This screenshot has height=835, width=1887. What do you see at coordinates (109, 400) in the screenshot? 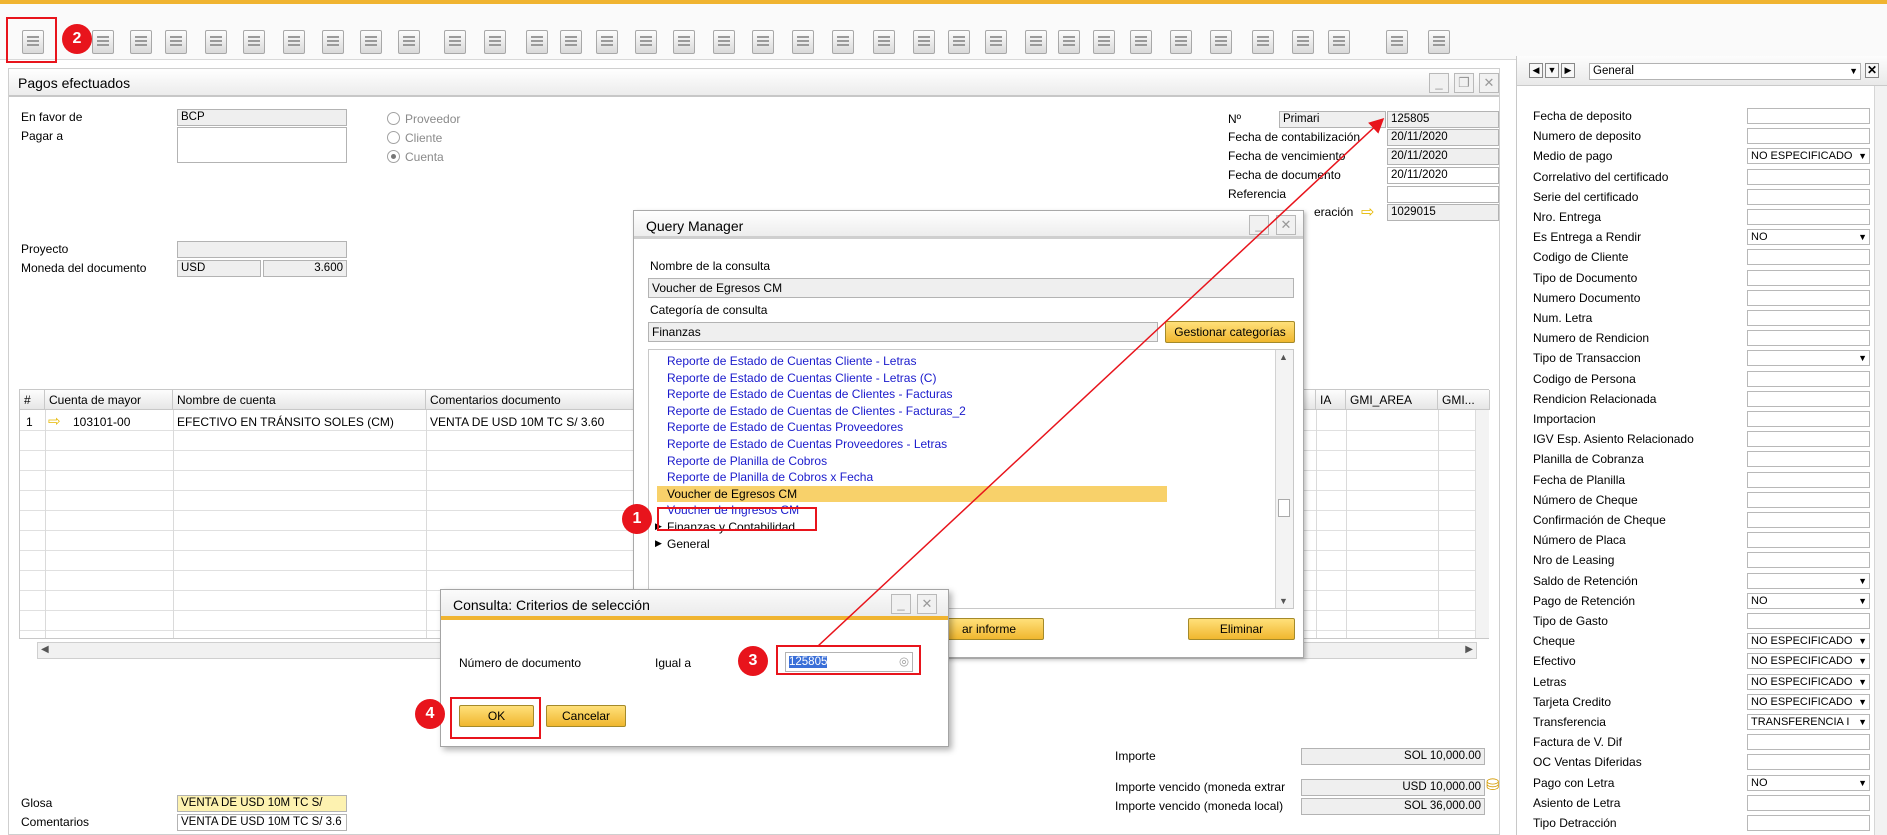
I see `grid-header-cuenta: Cuenta de mayor` at bounding box center [109, 400].